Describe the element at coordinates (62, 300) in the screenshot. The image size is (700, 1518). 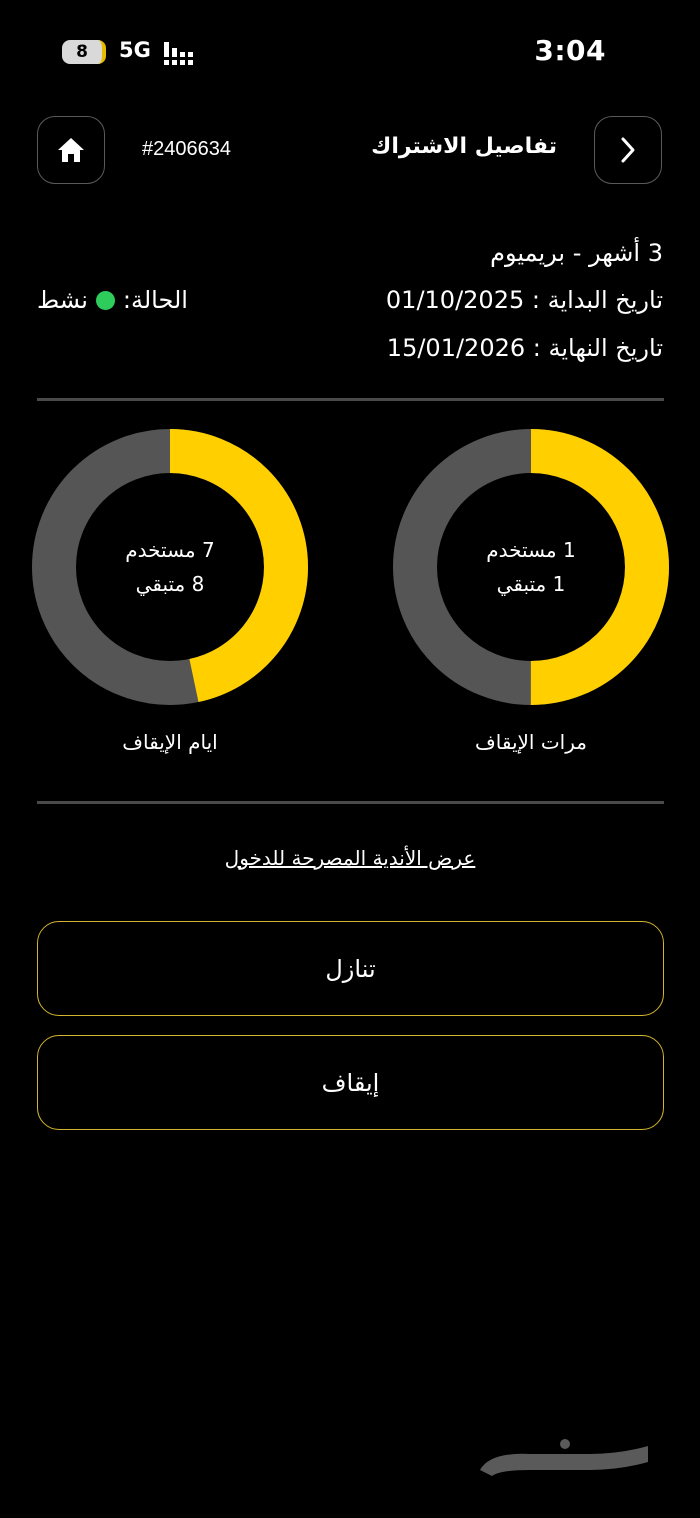
I see `status-value: نشط` at that location.